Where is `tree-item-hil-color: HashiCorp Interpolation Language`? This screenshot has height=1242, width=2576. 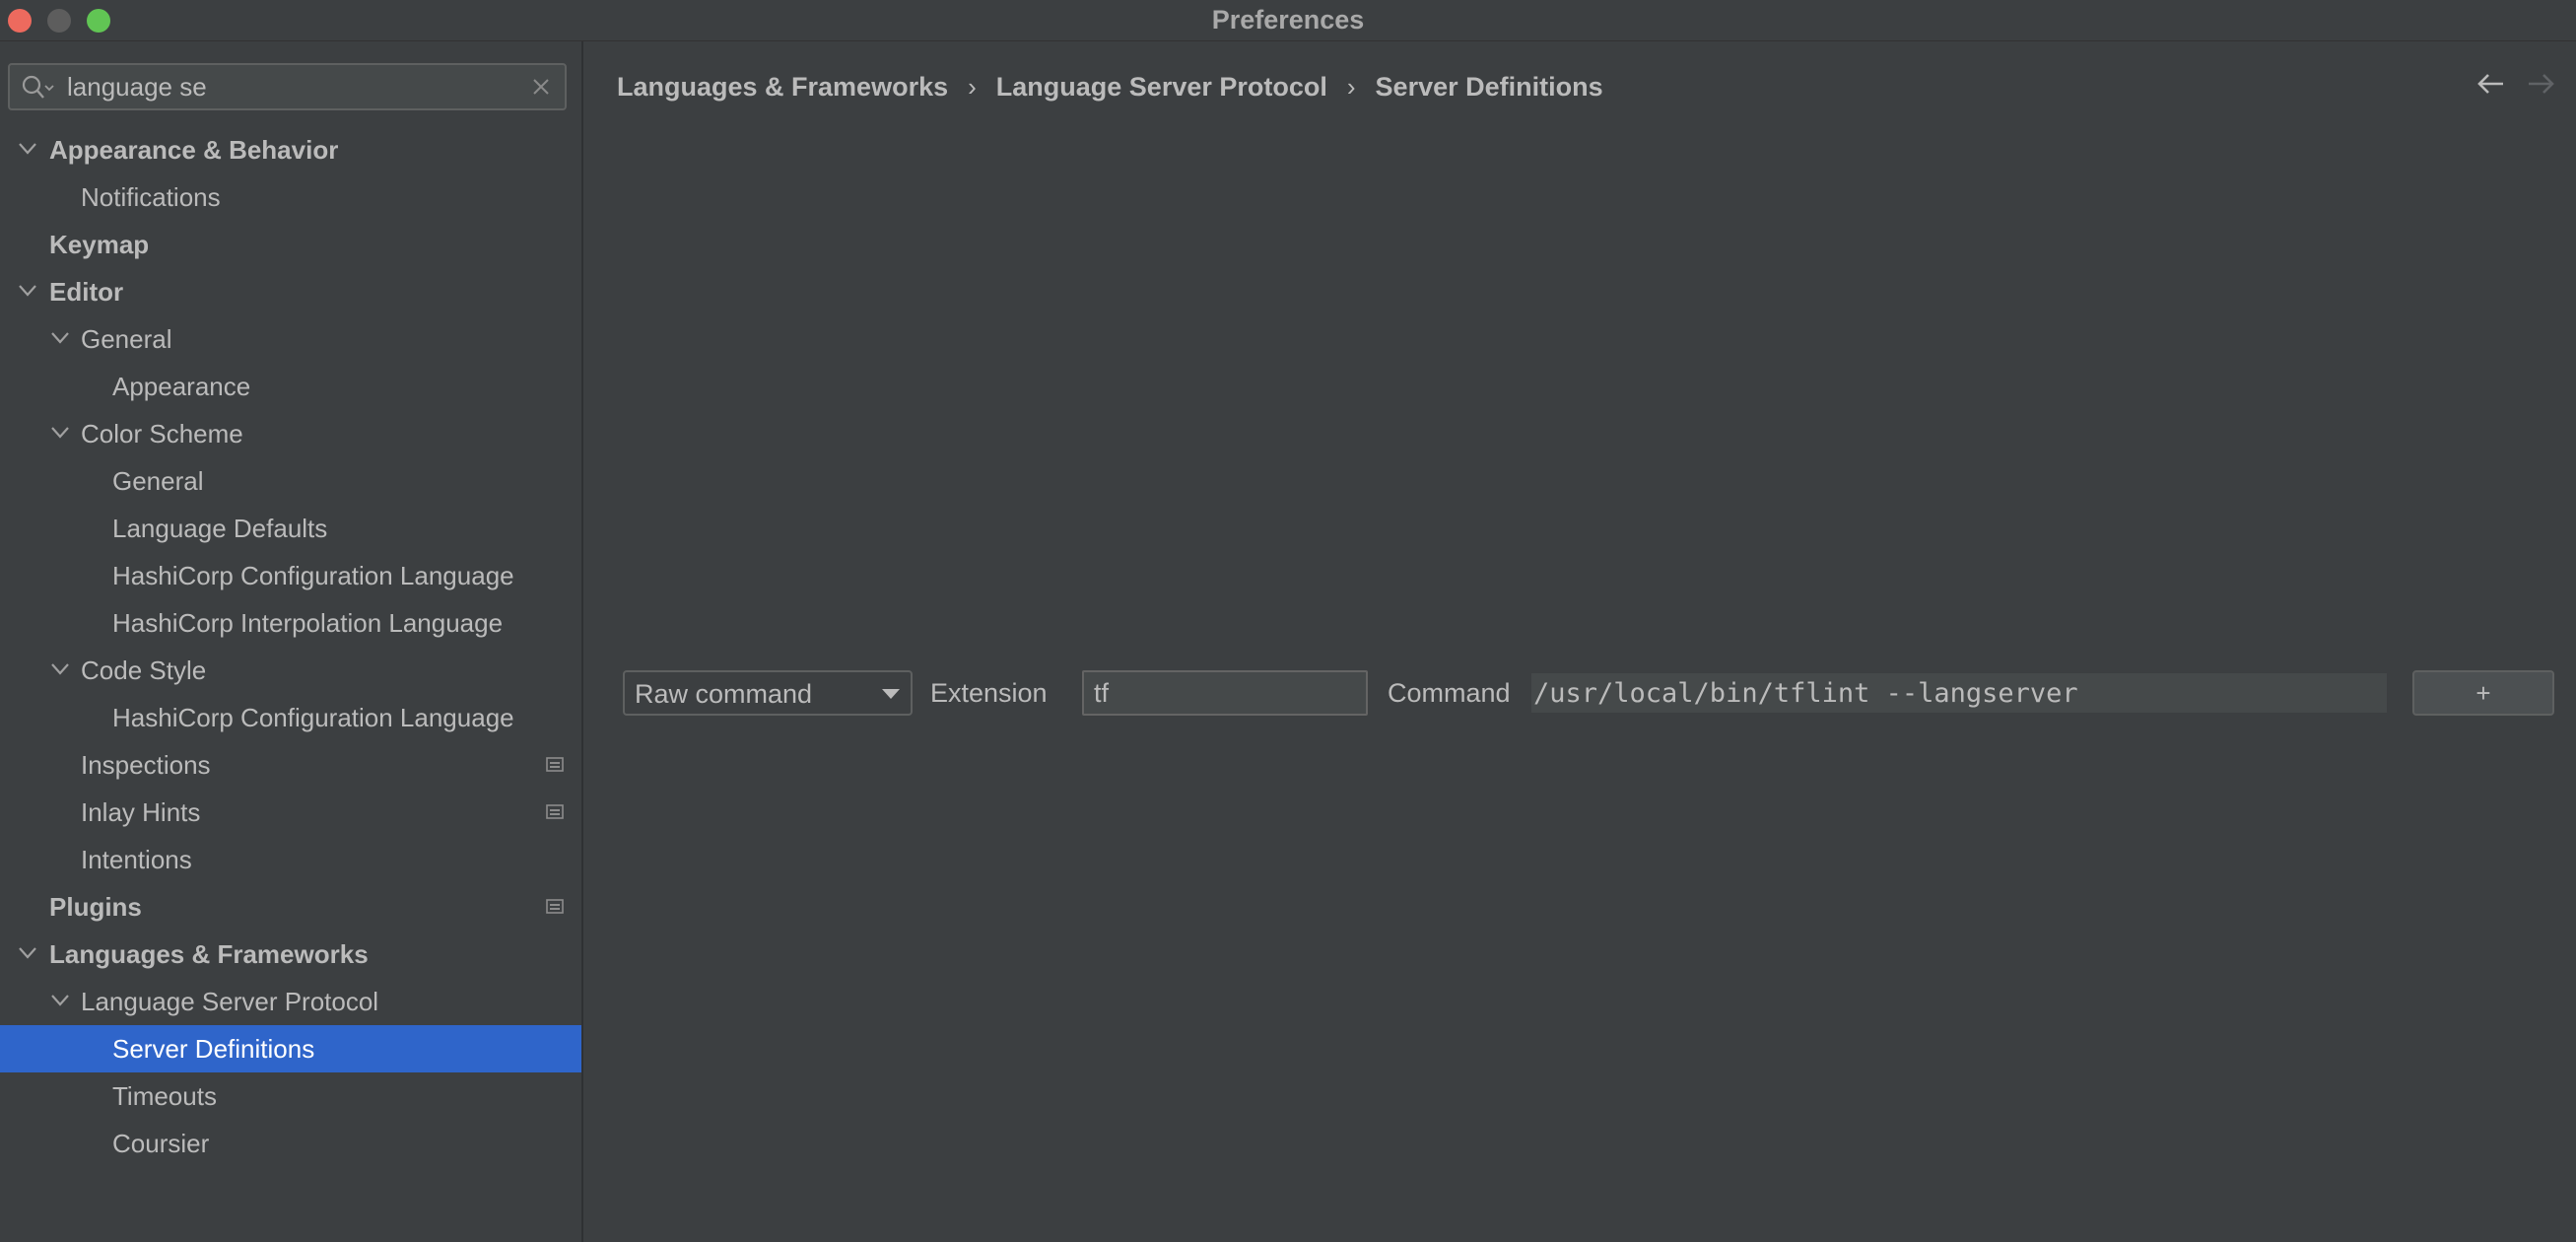 tree-item-hil-color: HashiCorp Interpolation Language is located at coordinates (290, 623).